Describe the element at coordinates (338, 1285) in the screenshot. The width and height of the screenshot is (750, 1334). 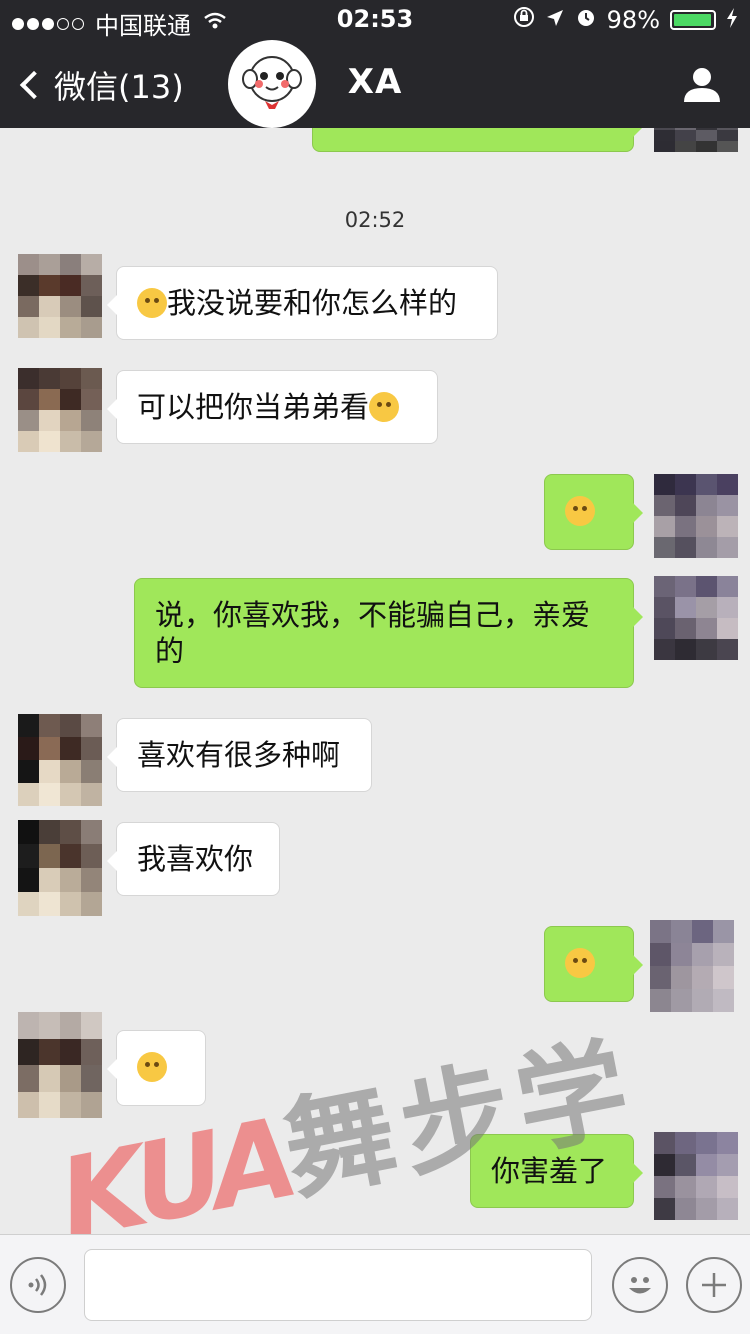
I see `message-input` at that location.